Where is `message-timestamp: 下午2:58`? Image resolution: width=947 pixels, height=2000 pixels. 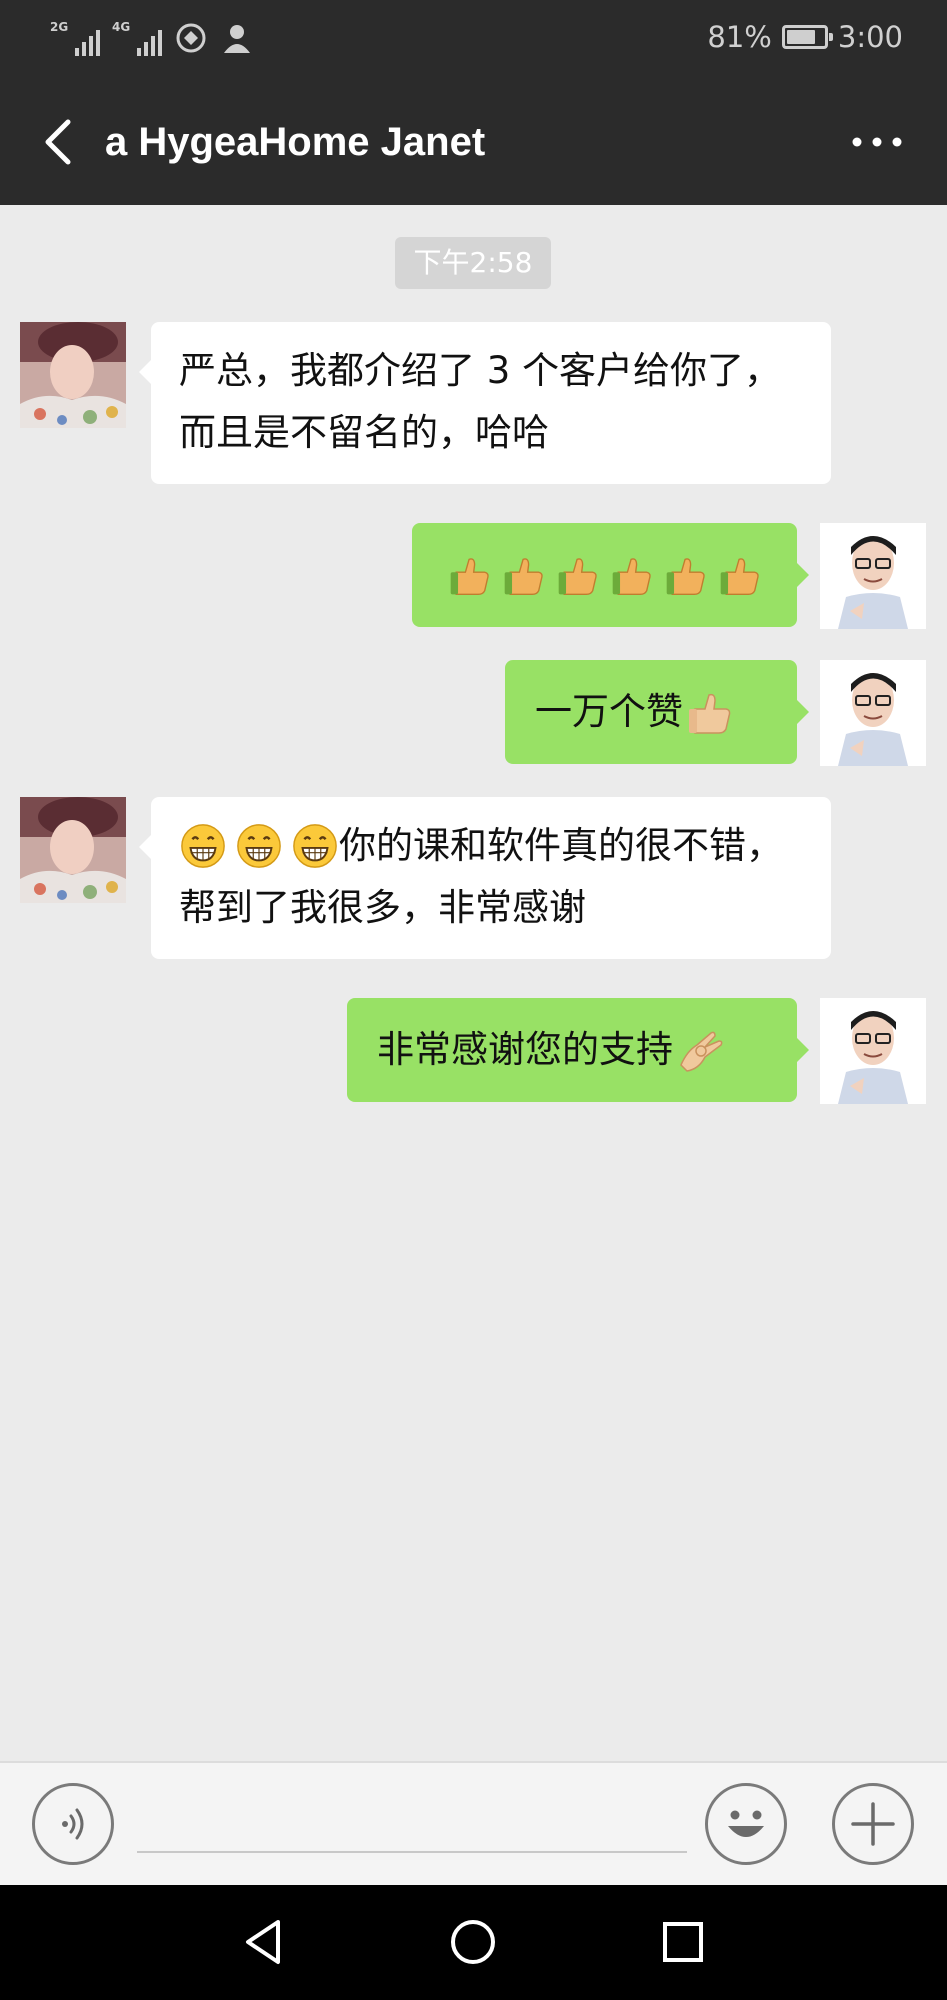 message-timestamp: 下午2:58 is located at coordinates (473, 263).